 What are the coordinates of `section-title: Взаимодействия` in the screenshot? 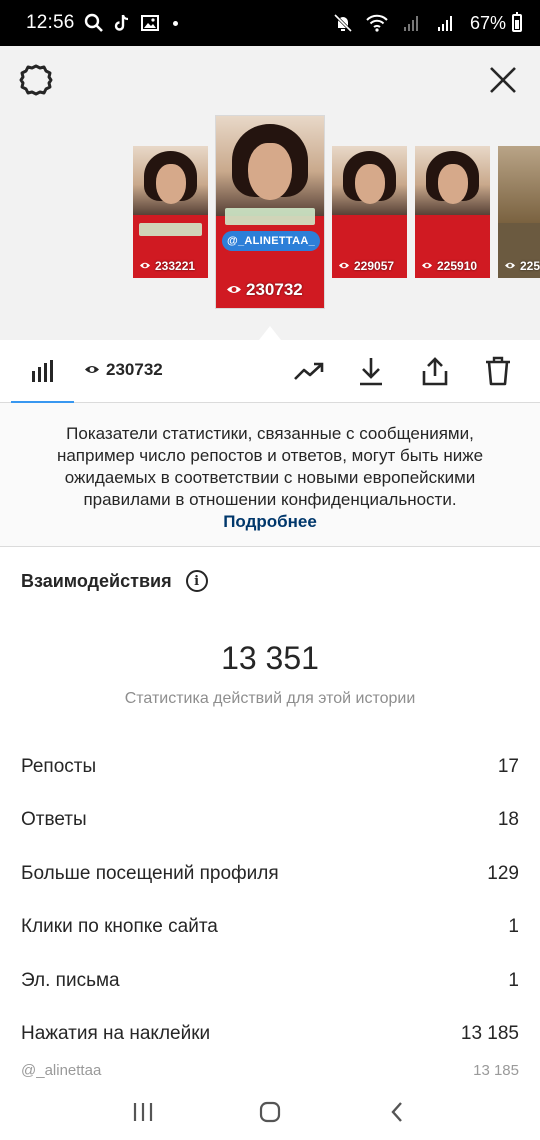 It's located at (96, 580).